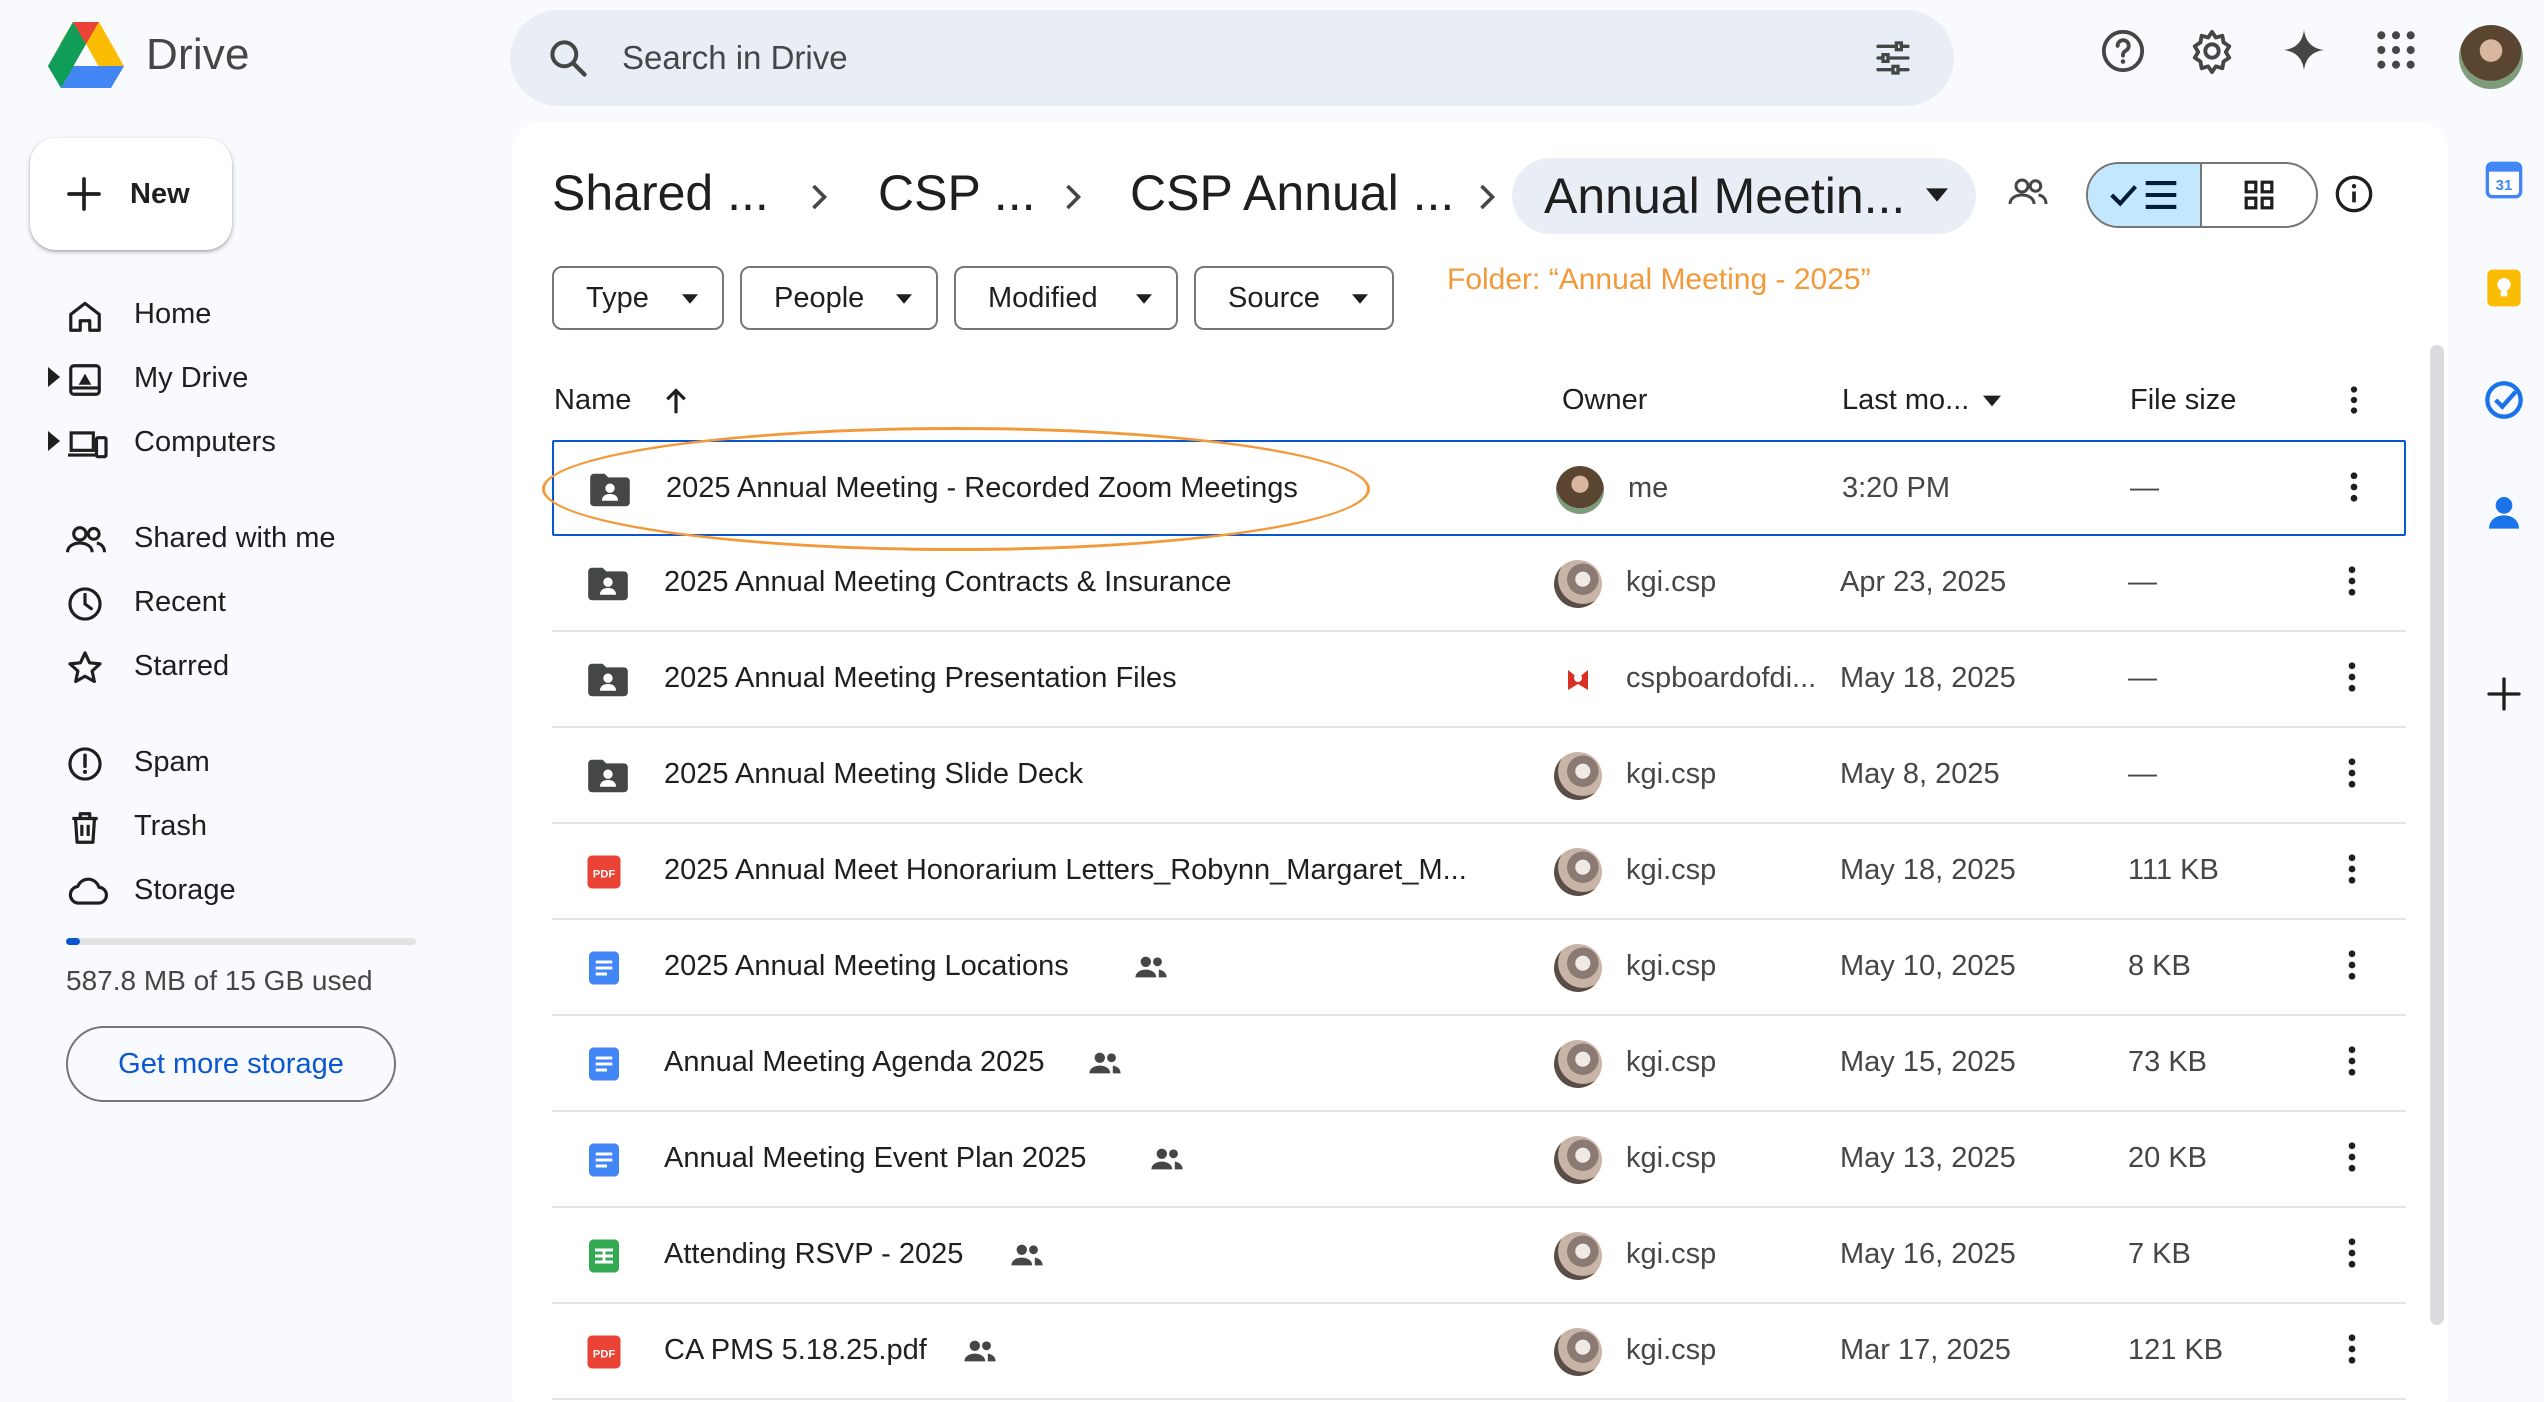  What do you see at coordinates (2212, 51) in the screenshot?
I see `settings-icon` at bounding box center [2212, 51].